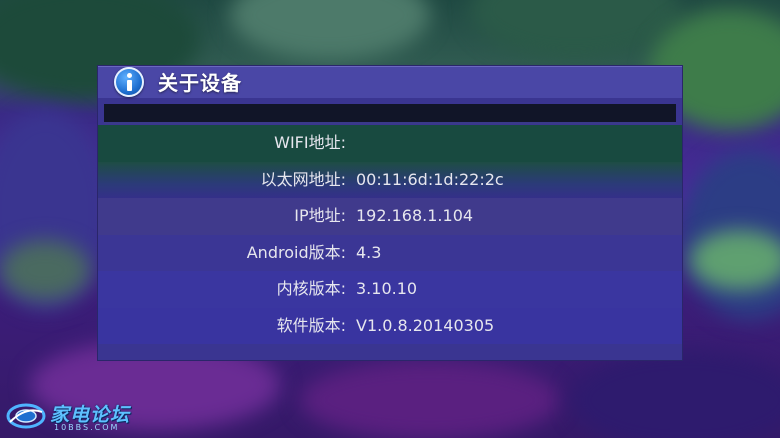 Image resolution: width=780 pixels, height=438 pixels. Describe the element at coordinates (430, 179) in the screenshot. I see `info-value: 00:11:6d:1d:22:2c` at that location.